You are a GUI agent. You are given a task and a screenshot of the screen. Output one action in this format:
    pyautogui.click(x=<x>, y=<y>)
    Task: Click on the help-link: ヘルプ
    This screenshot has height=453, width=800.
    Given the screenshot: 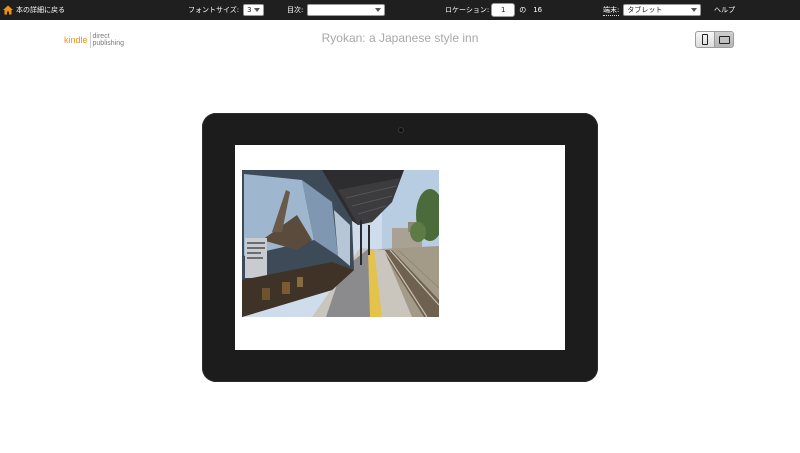 What is the action you would take?
    pyautogui.click(x=724, y=10)
    